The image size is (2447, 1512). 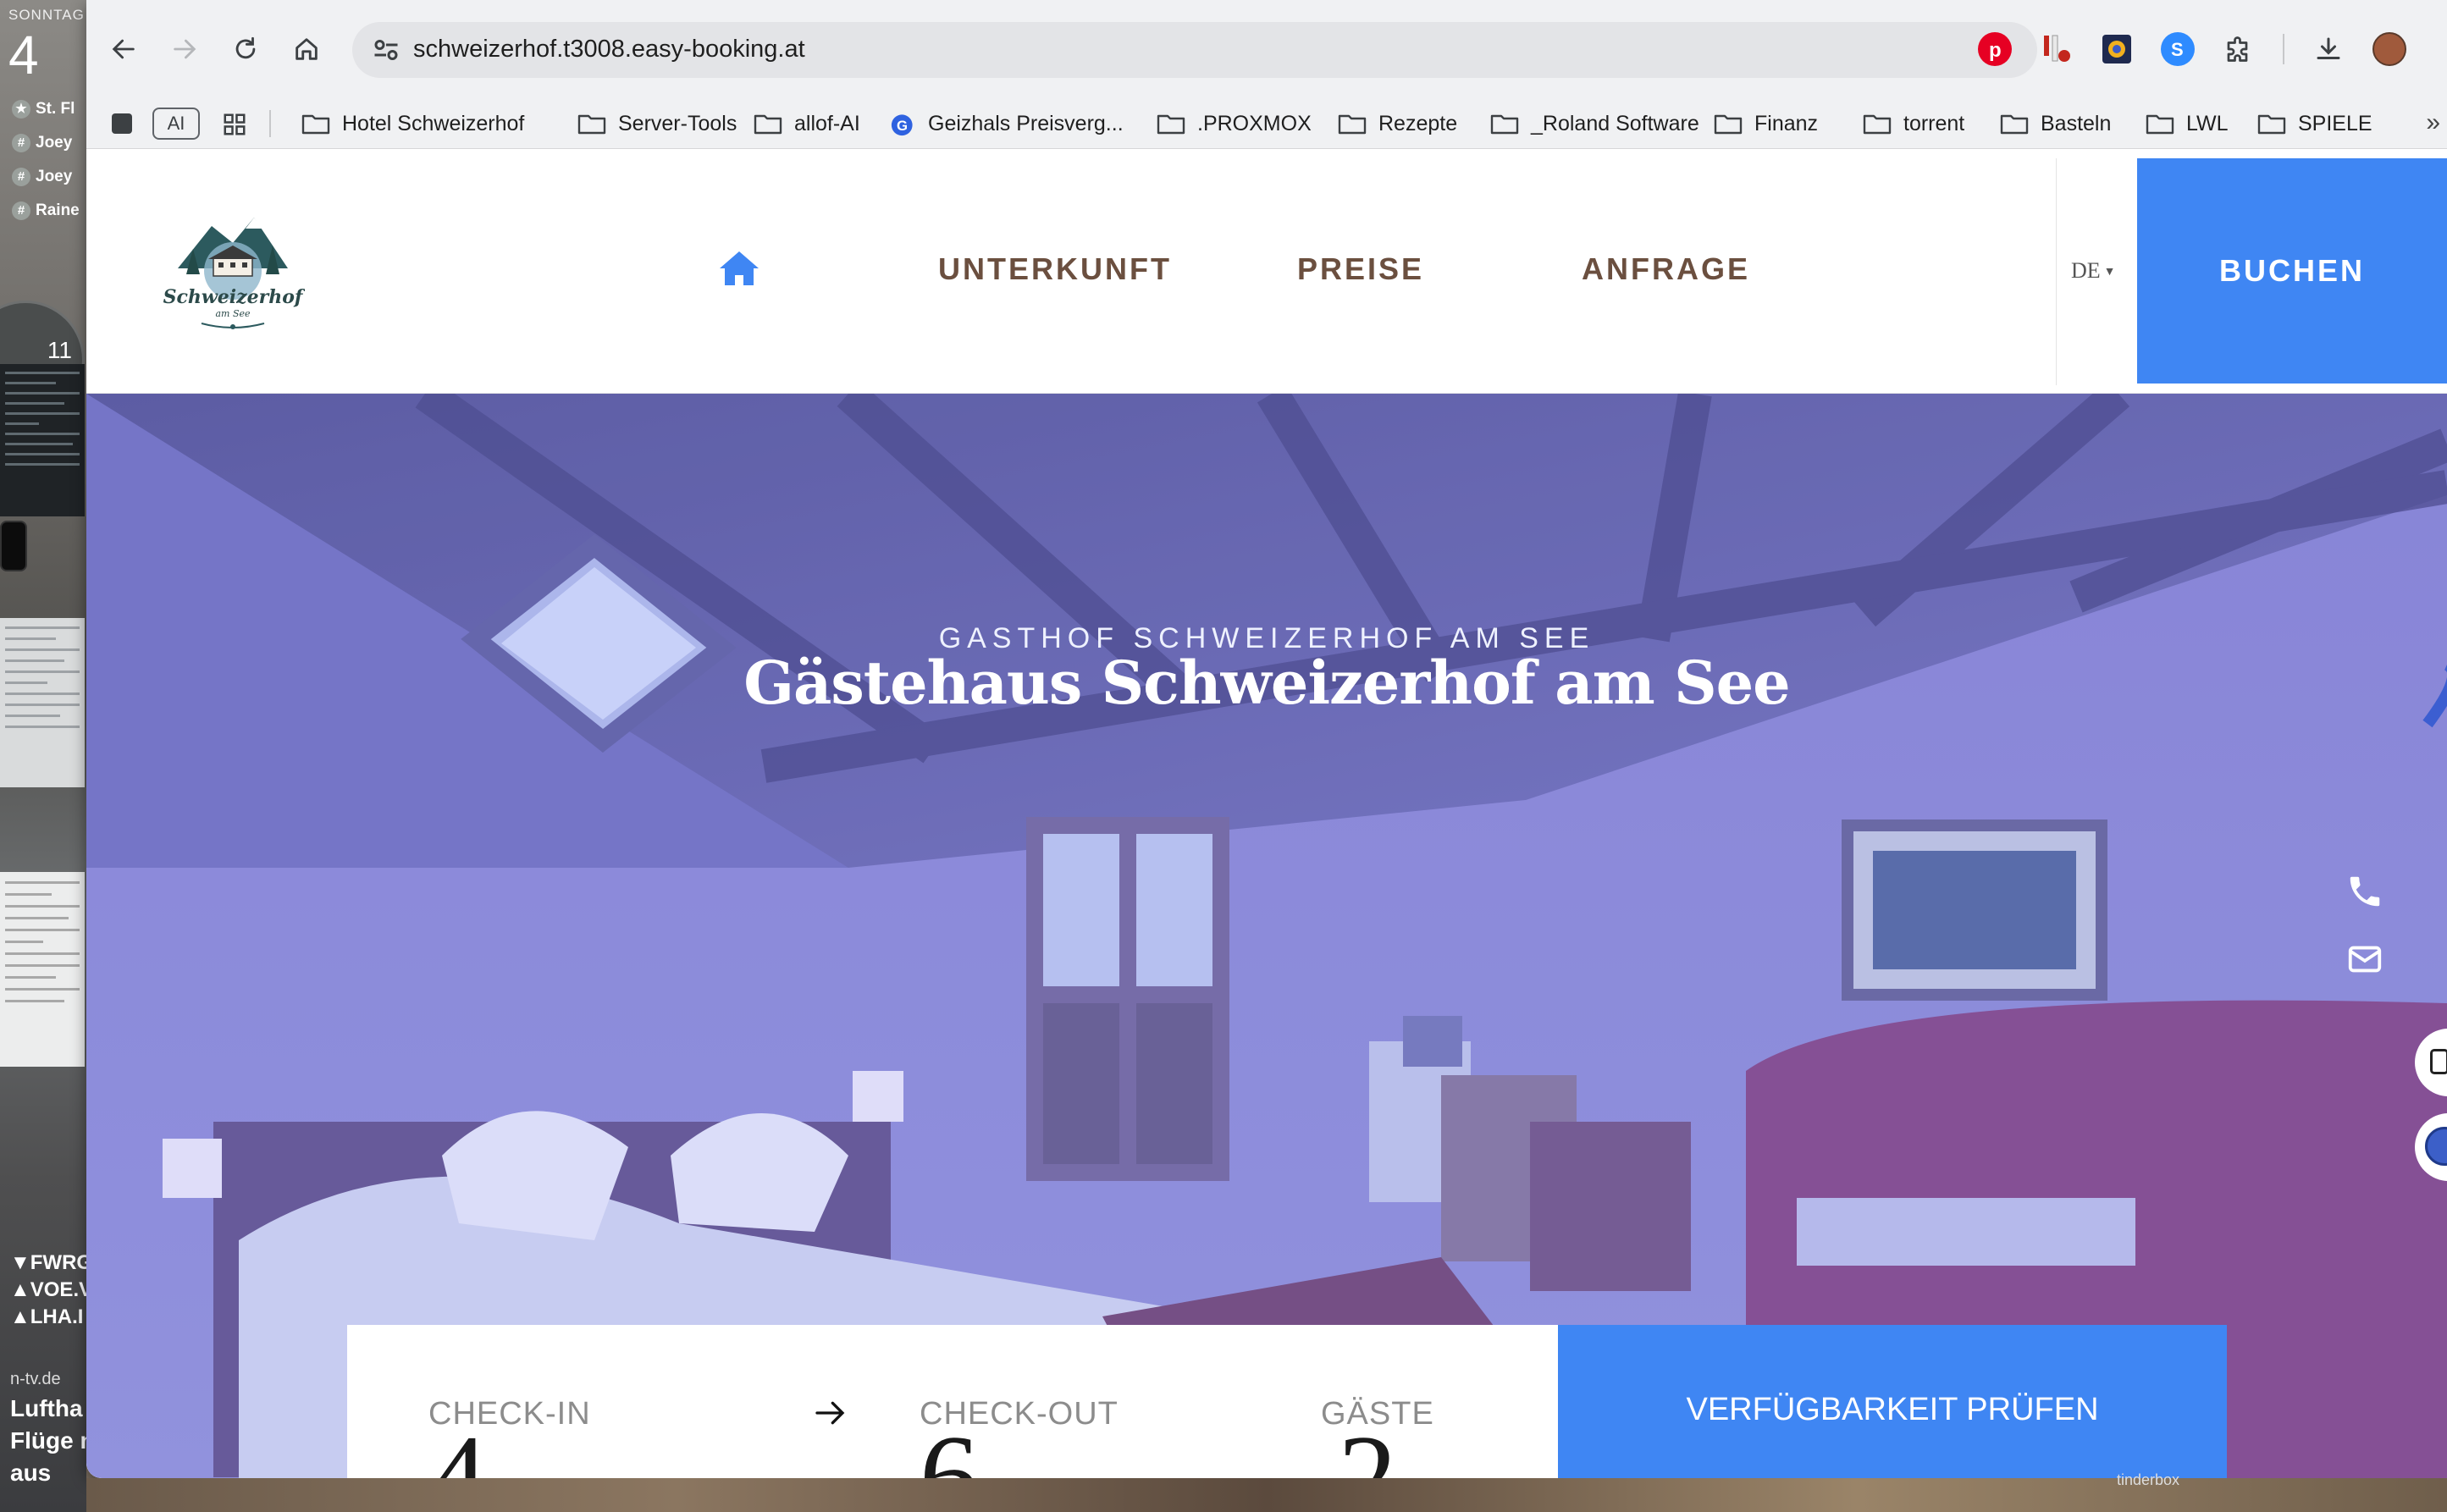 What do you see at coordinates (184, 49) in the screenshot?
I see `forward-button` at bounding box center [184, 49].